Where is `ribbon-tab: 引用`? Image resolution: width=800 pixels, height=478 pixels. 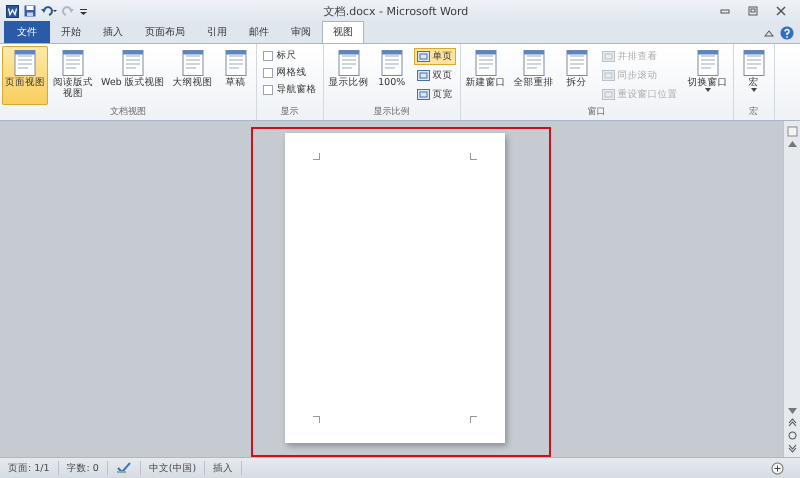 ribbon-tab: 引用 is located at coordinates (217, 32).